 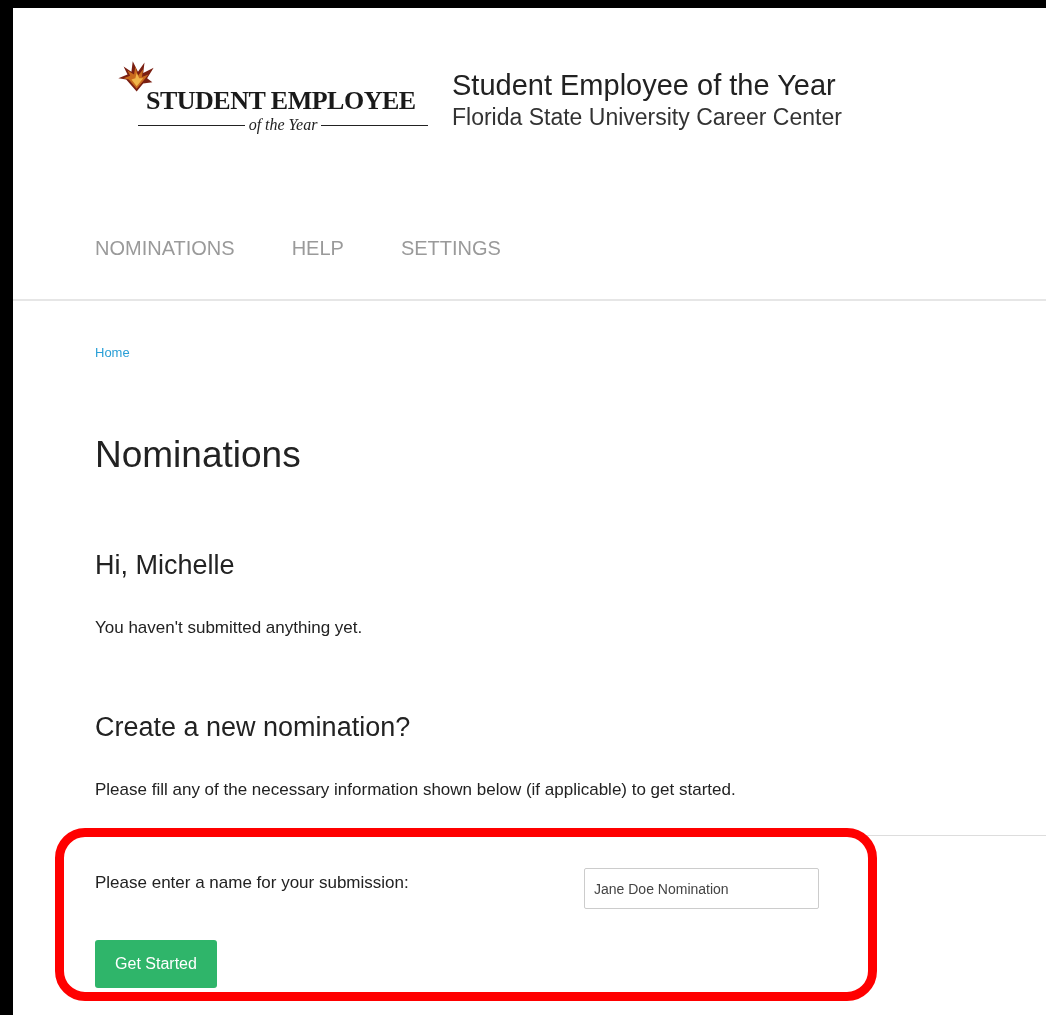 What do you see at coordinates (283, 125) in the screenshot?
I see `logo-subtitle: of the Year` at bounding box center [283, 125].